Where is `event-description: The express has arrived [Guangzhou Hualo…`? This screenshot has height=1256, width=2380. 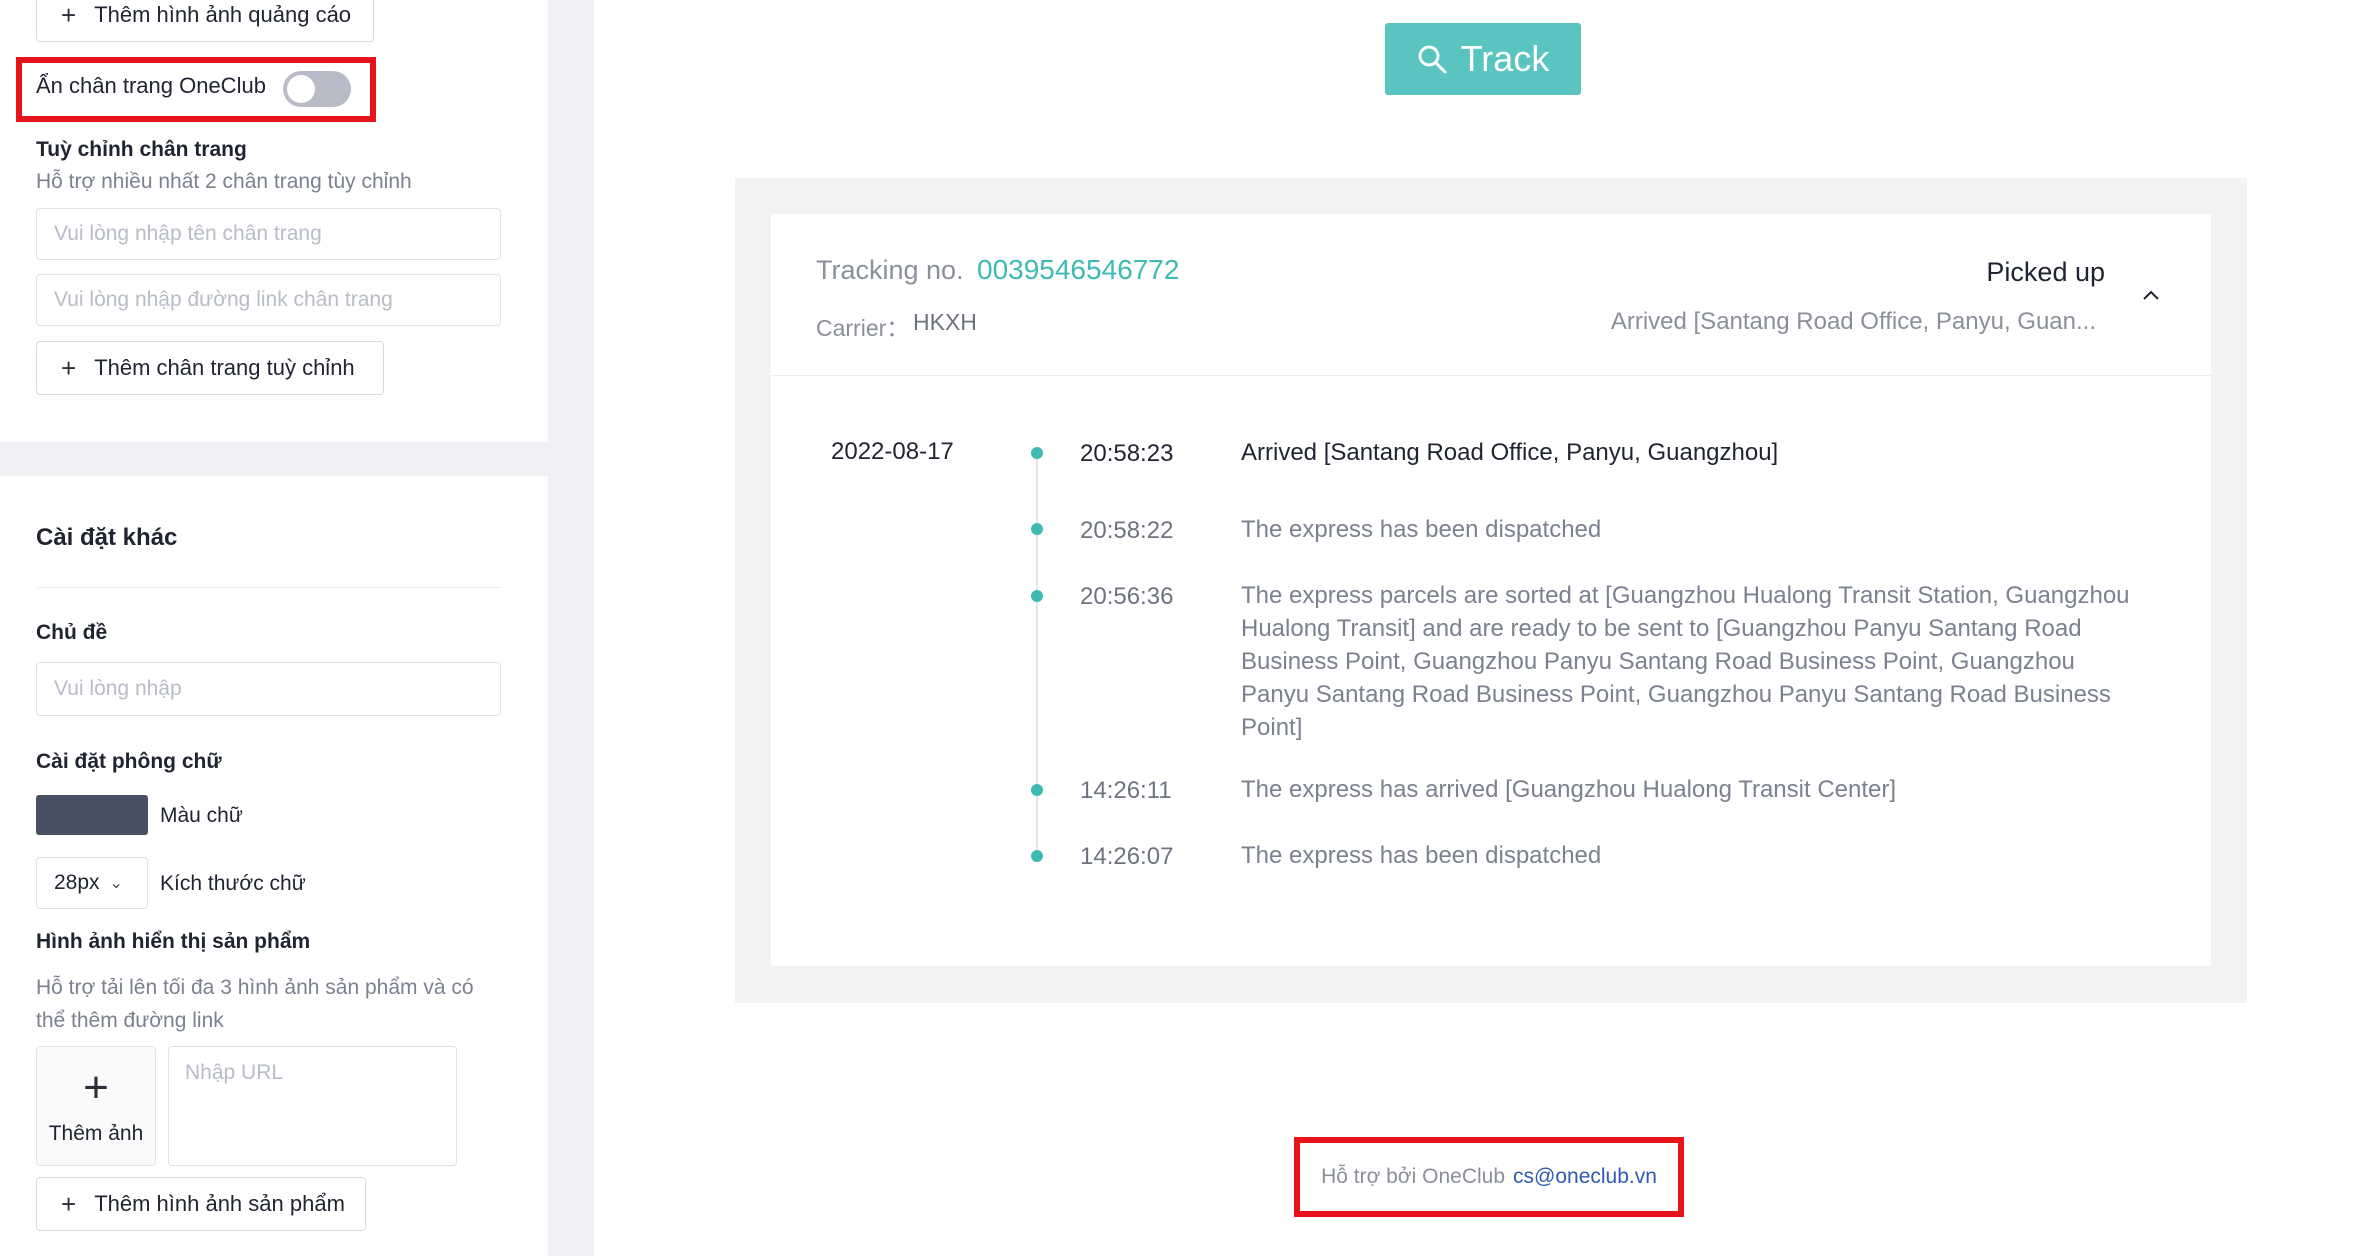 event-description: The express has arrived [Guangzhou Hualo… is located at coordinates (1569, 789).